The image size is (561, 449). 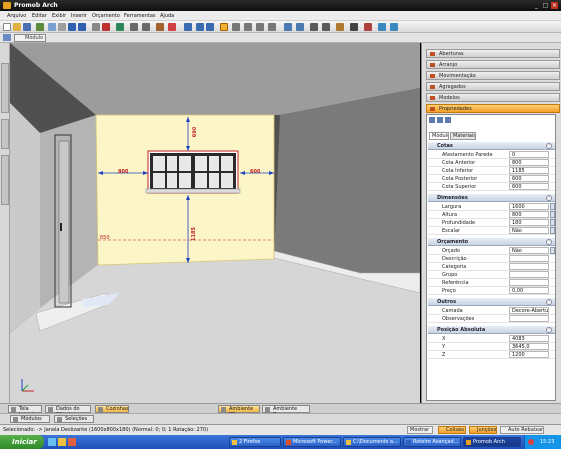 What do you see at coordinates (288, 27) in the screenshot?
I see `camera-icon` at bounding box center [288, 27].